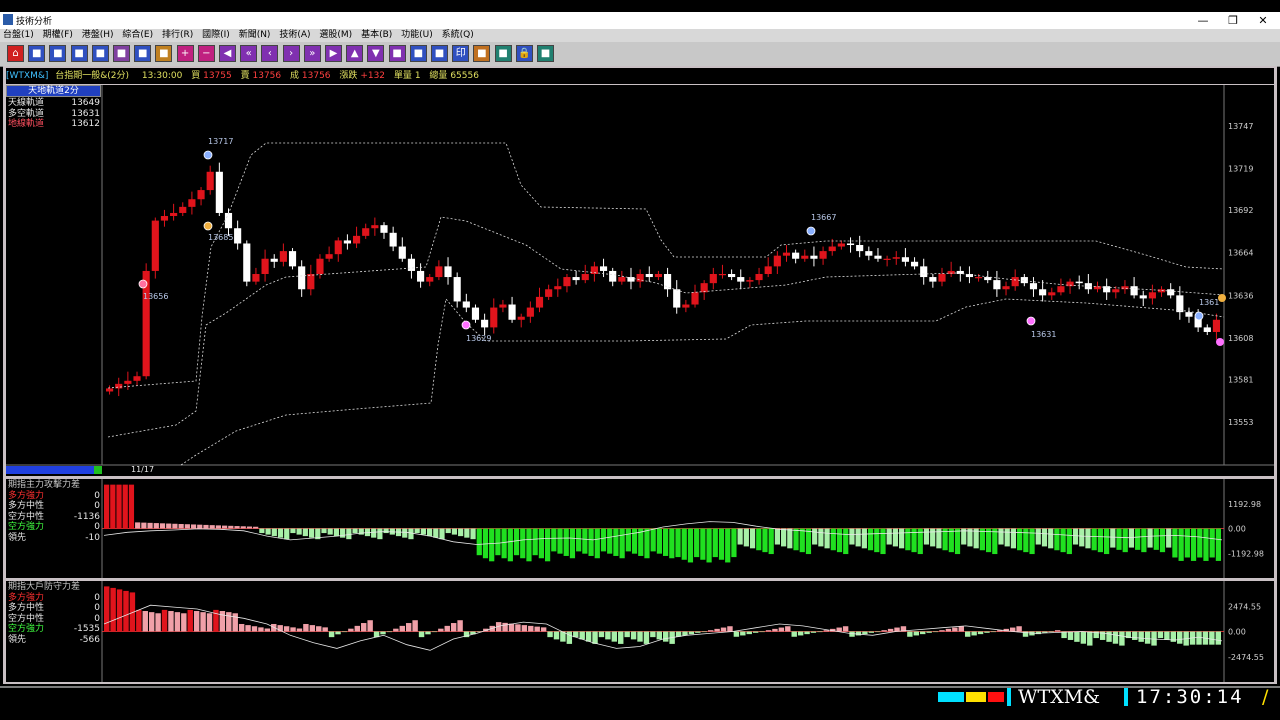 Image resolution: width=1280 pixels, height=720 pixels. Describe the element at coordinates (291, 53) in the screenshot. I see `next-icon: ›` at that location.